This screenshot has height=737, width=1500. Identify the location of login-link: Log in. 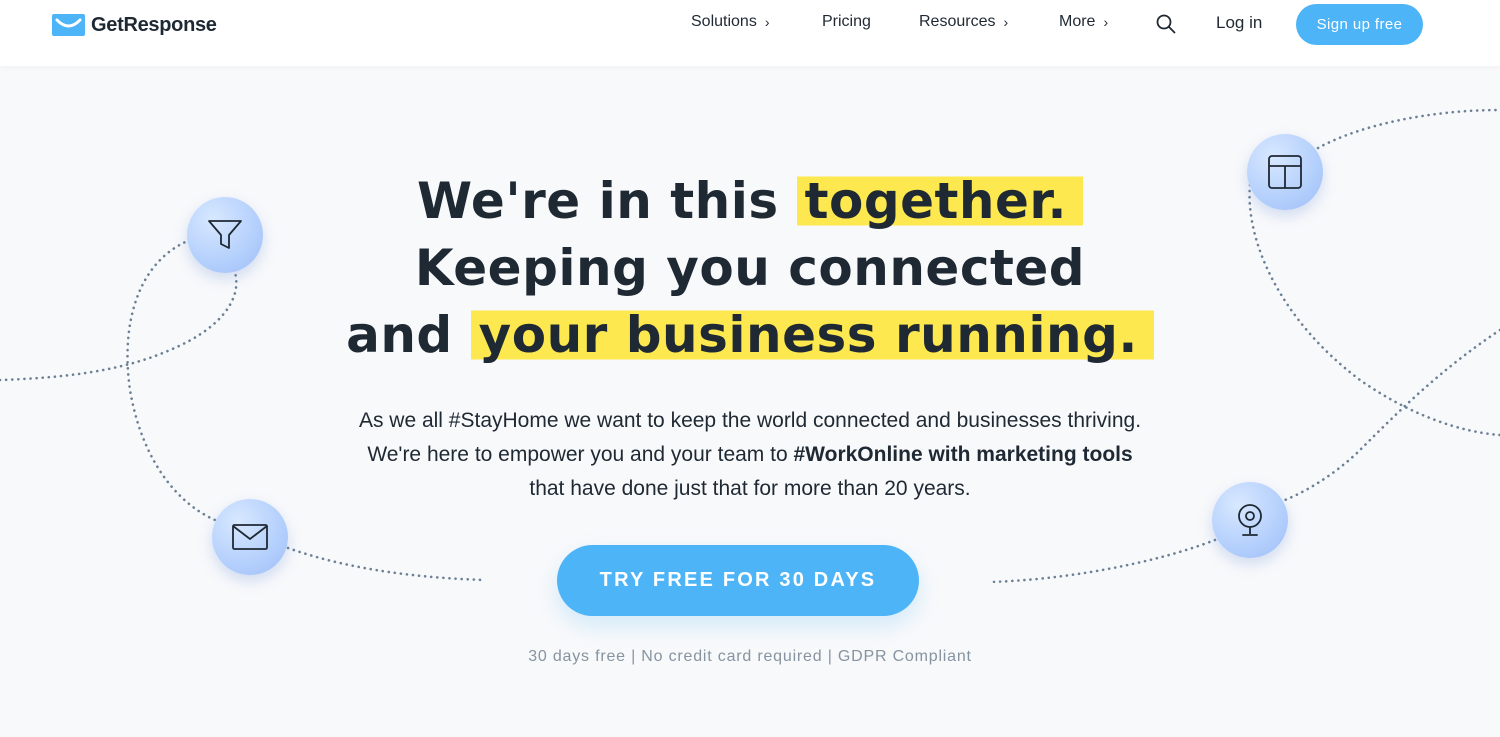
(1239, 23).